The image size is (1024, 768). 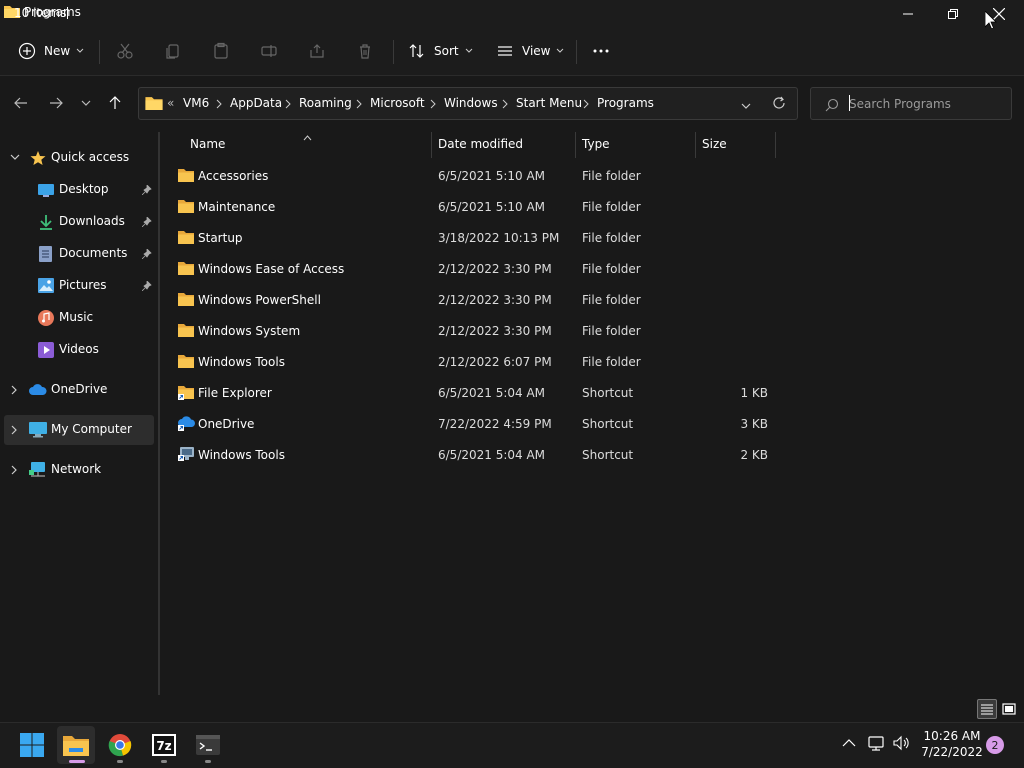 What do you see at coordinates (78, 390) in the screenshot?
I see `sidebar-item-onedrive: OneDrive` at bounding box center [78, 390].